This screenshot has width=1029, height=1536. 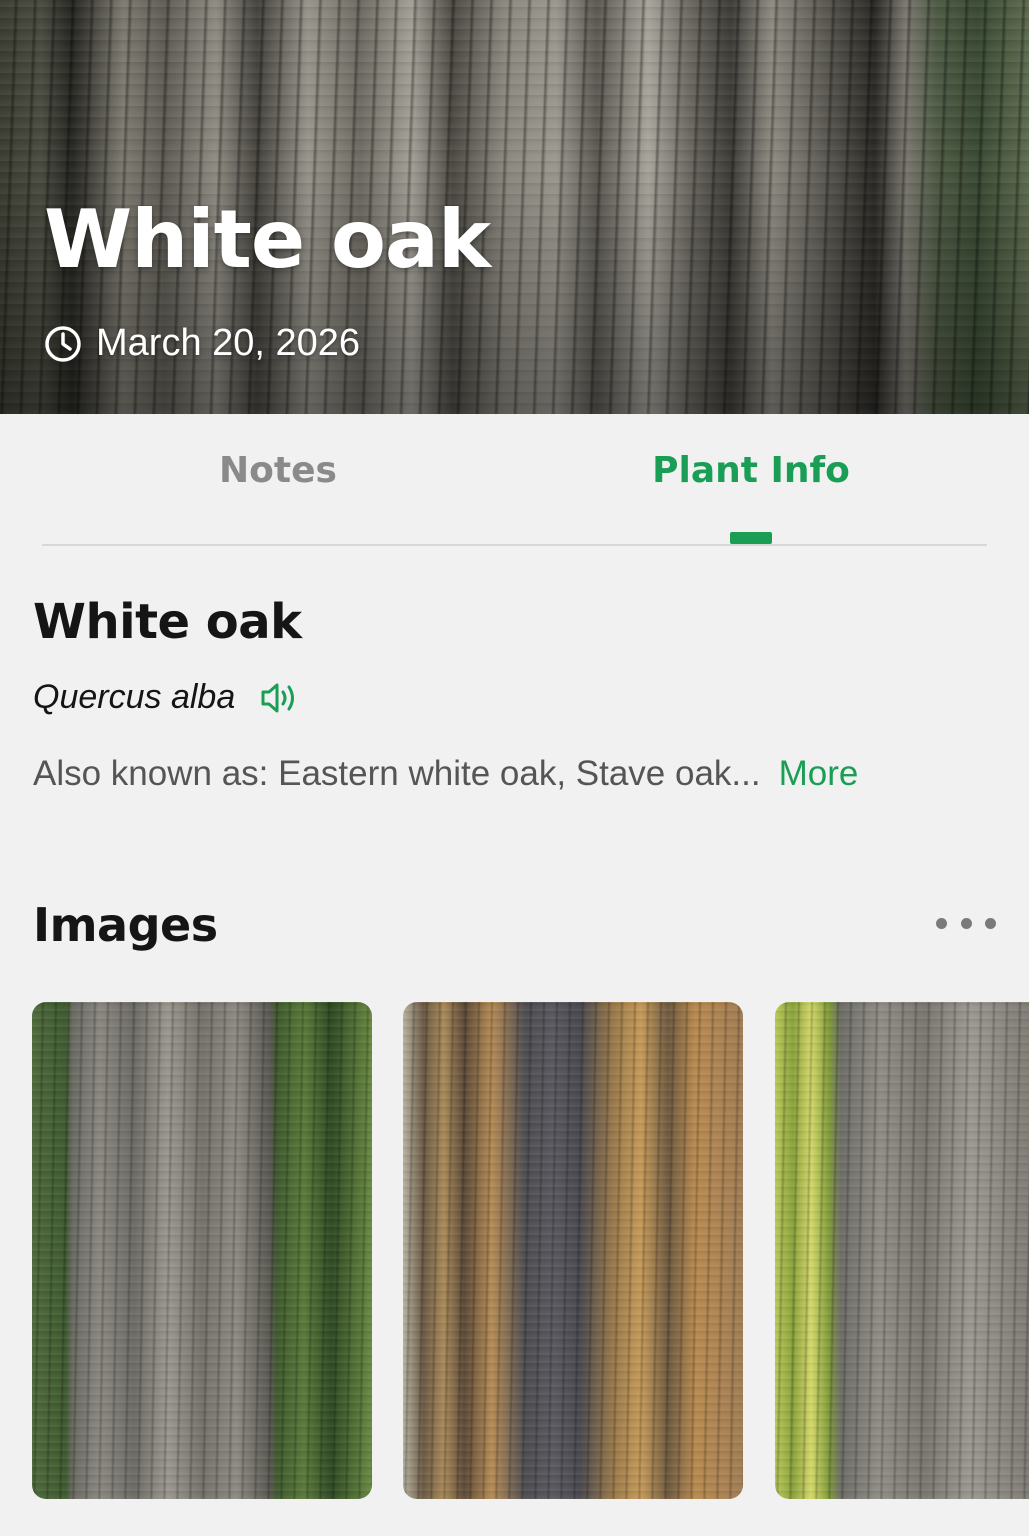 What do you see at coordinates (514, 545) in the screenshot?
I see `tab-divider` at bounding box center [514, 545].